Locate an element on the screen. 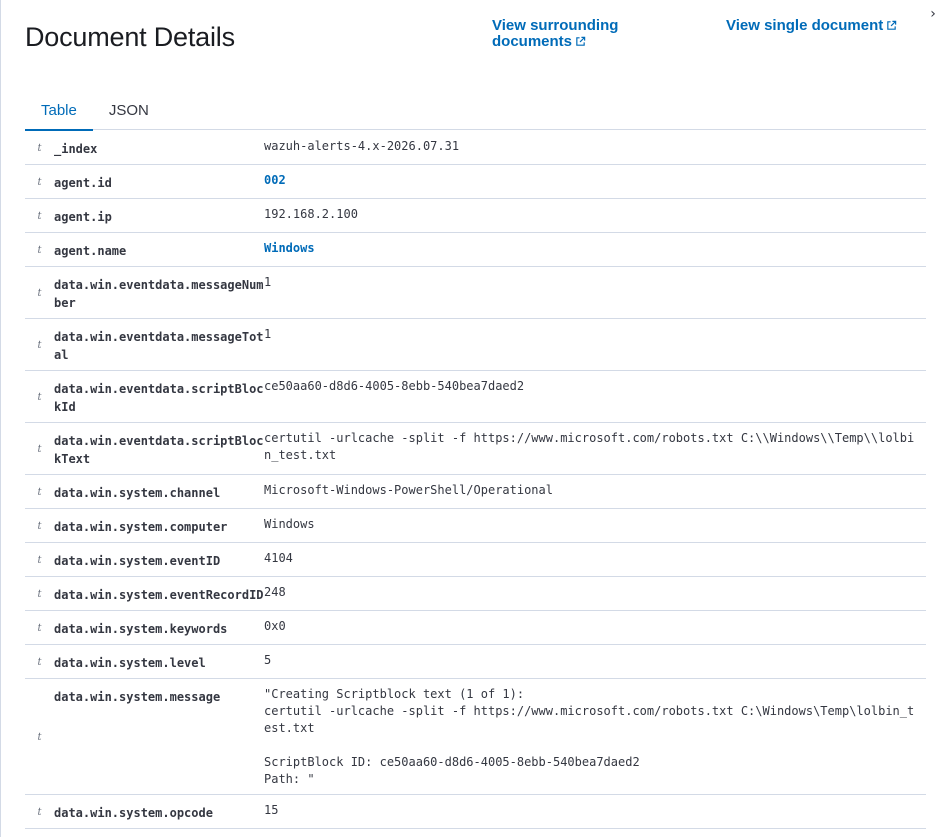 This screenshot has height=837, width=941. flyout-left-border is located at coordinates (0, 418).